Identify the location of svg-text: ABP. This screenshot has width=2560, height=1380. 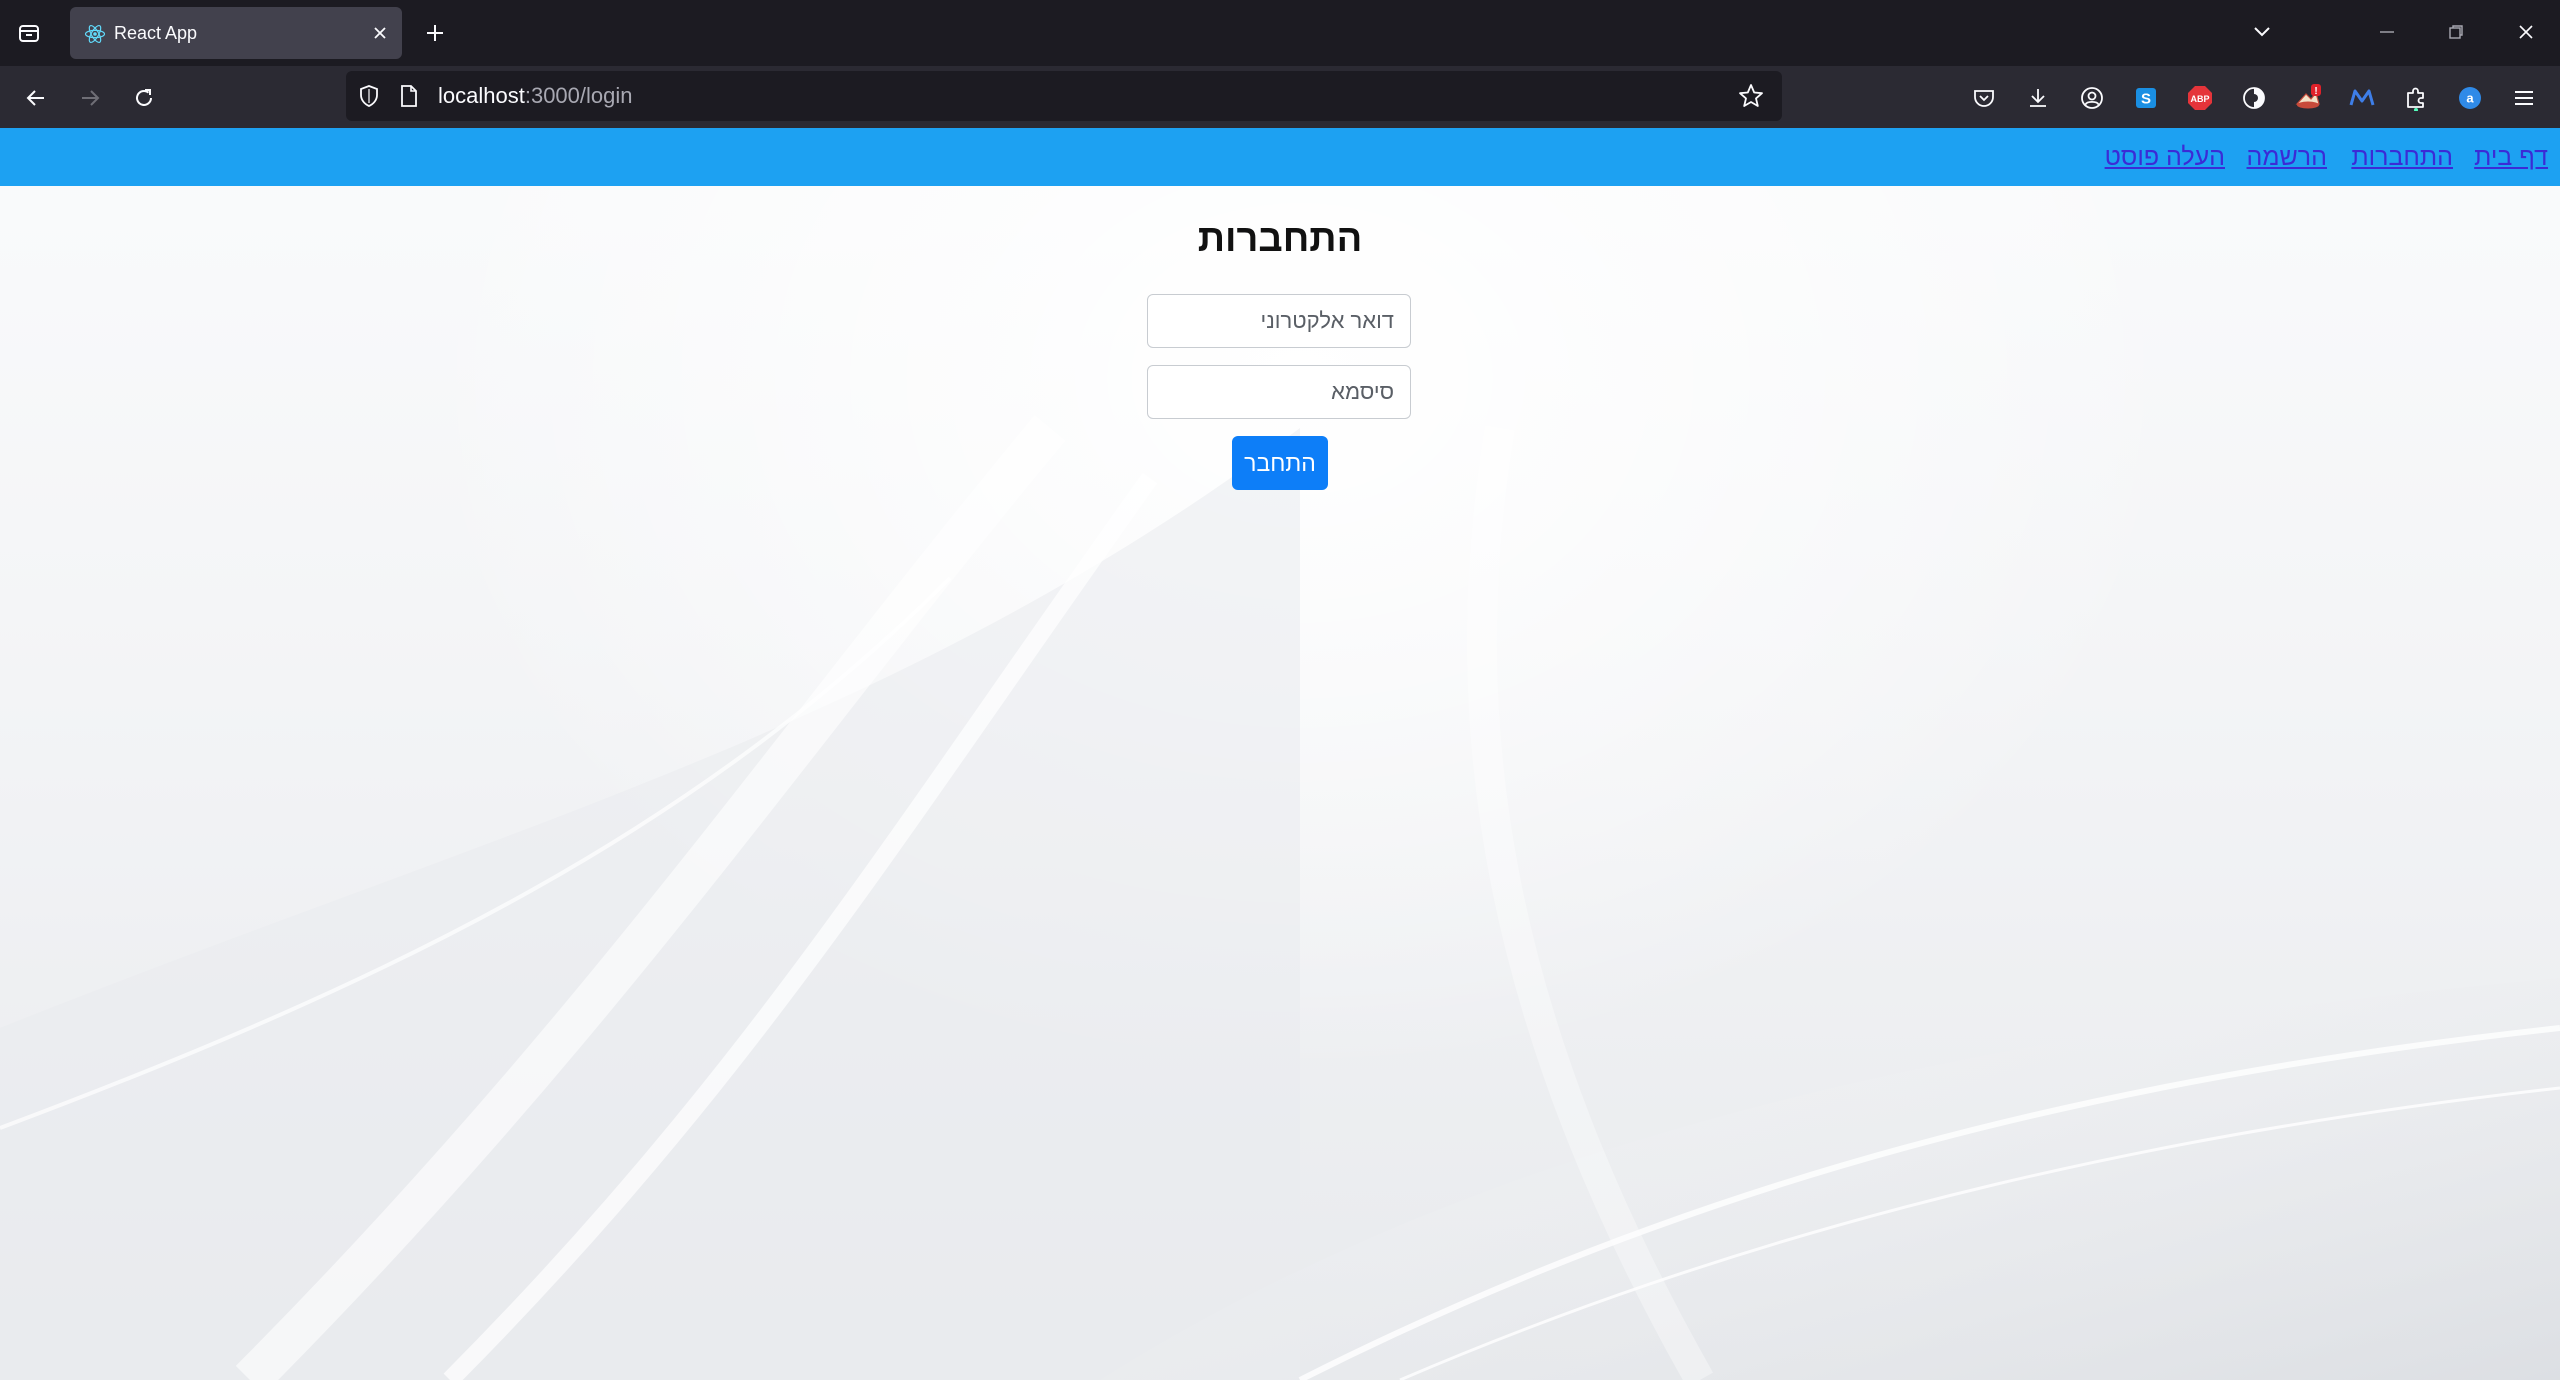
(2199, 99).